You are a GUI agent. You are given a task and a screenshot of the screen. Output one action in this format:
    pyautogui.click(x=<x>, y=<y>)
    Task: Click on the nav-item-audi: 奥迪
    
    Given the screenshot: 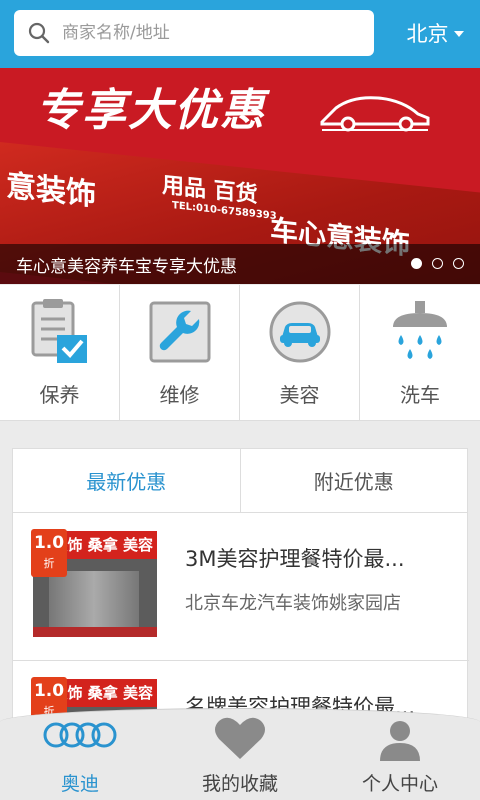 What is the action you would take?
    pyautogui.click(x=80, y=754)
    